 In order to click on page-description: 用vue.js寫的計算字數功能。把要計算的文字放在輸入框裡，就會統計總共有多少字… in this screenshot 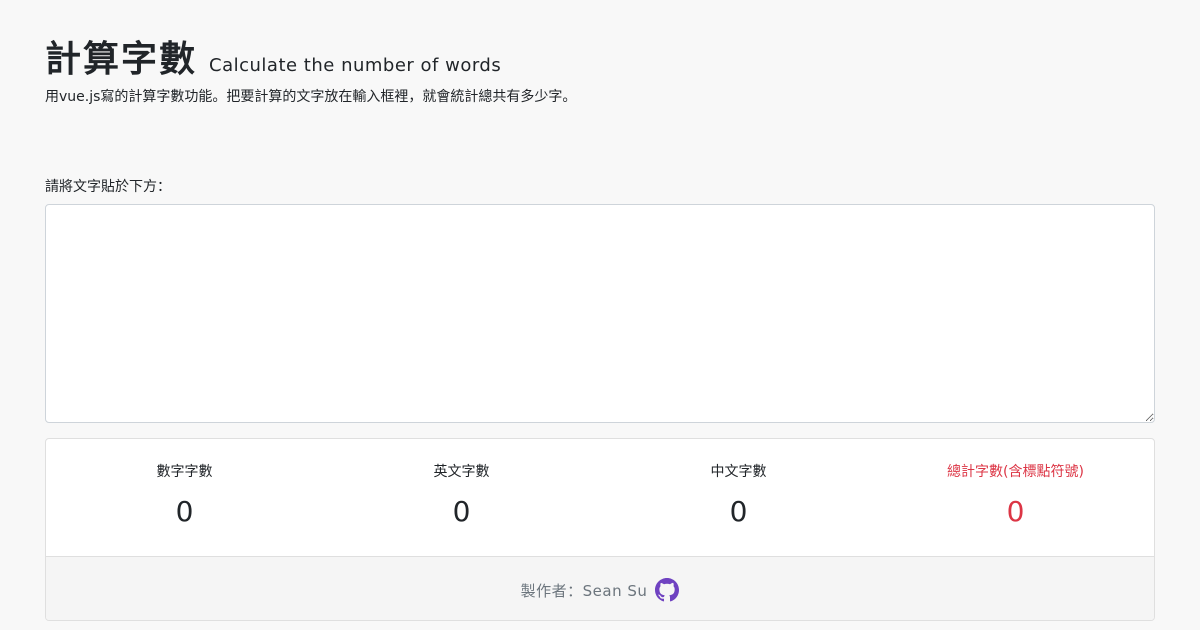, I will do `click(311, 97)`.